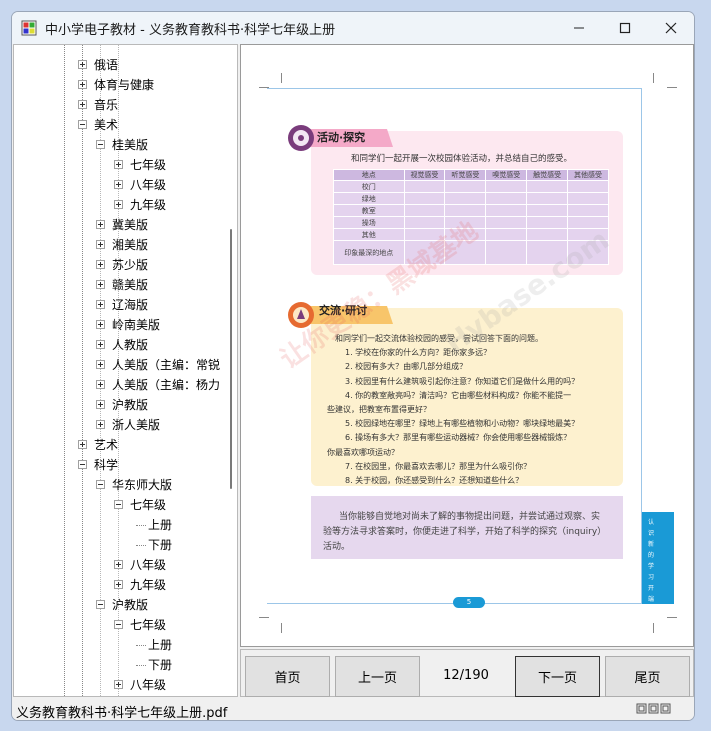  What do you see at coordinates (651, 599) in the screenshot?
I see `side-tab-char: 端` at bounding box center [651, 599].